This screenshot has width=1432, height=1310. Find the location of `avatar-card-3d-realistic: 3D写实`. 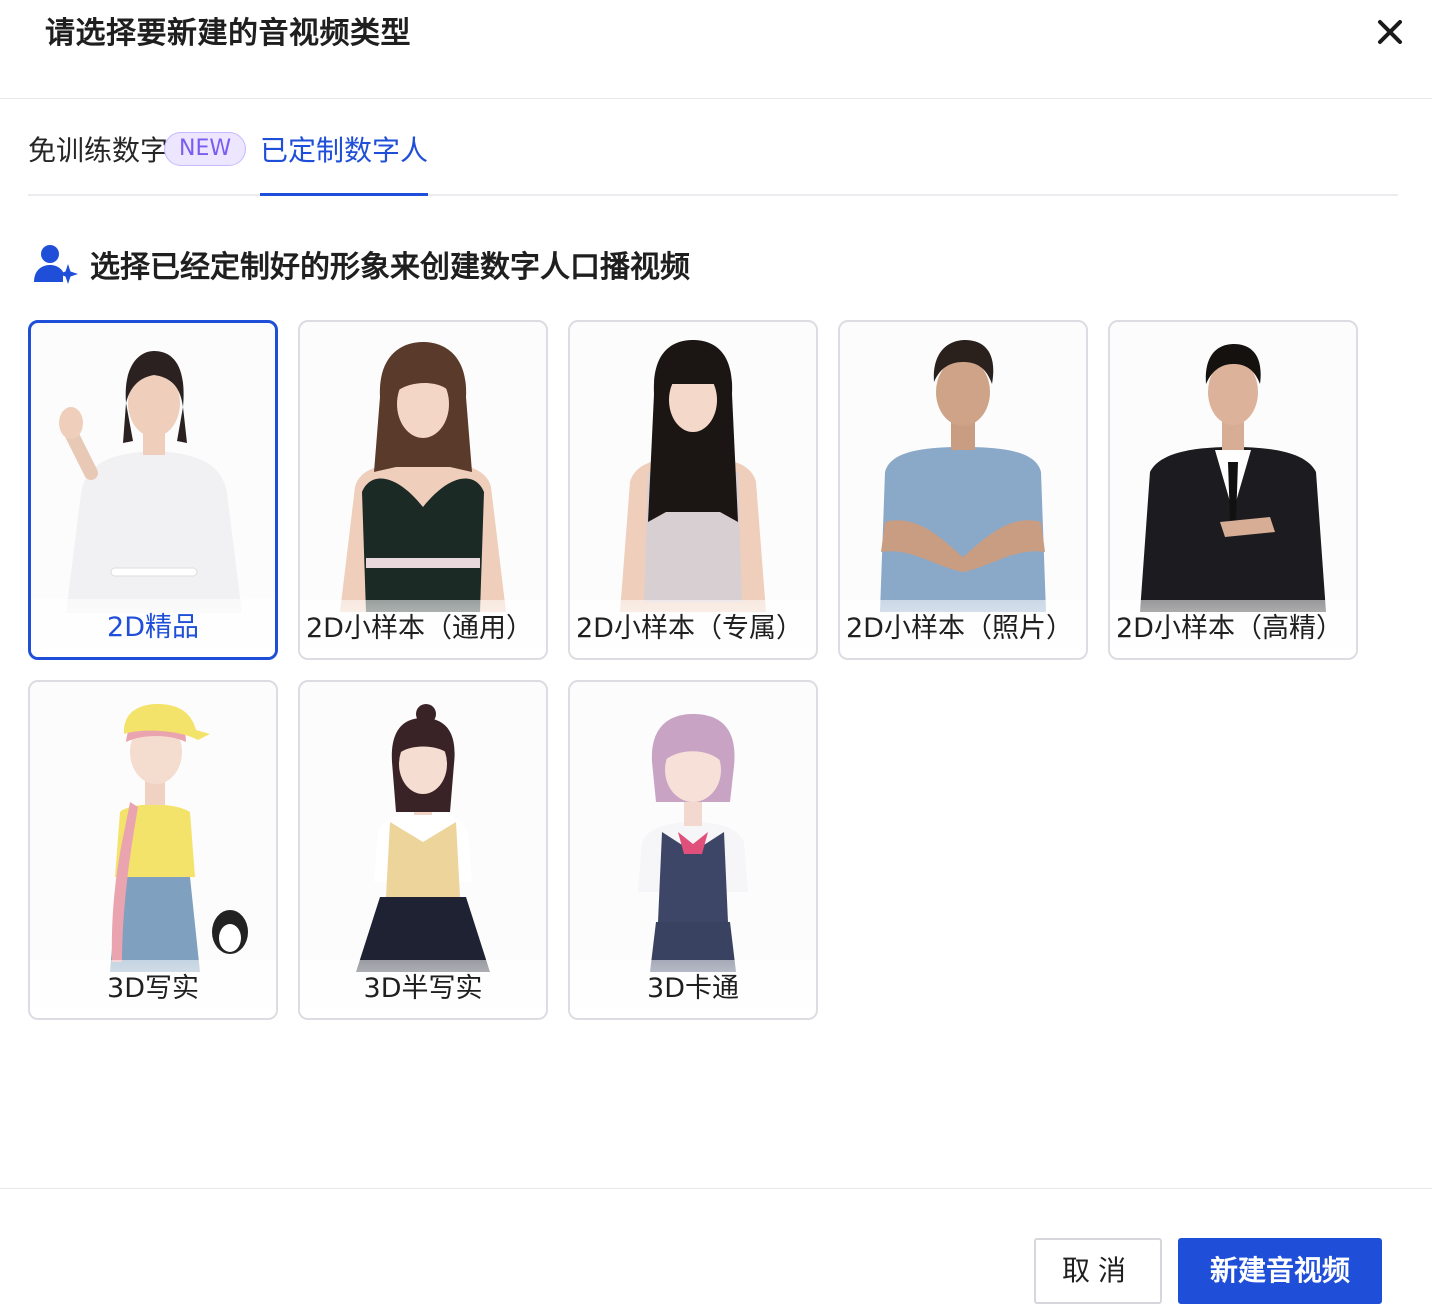

avatar-card-3d-realistic: 3D写实 is located at coordinates (153, 850).